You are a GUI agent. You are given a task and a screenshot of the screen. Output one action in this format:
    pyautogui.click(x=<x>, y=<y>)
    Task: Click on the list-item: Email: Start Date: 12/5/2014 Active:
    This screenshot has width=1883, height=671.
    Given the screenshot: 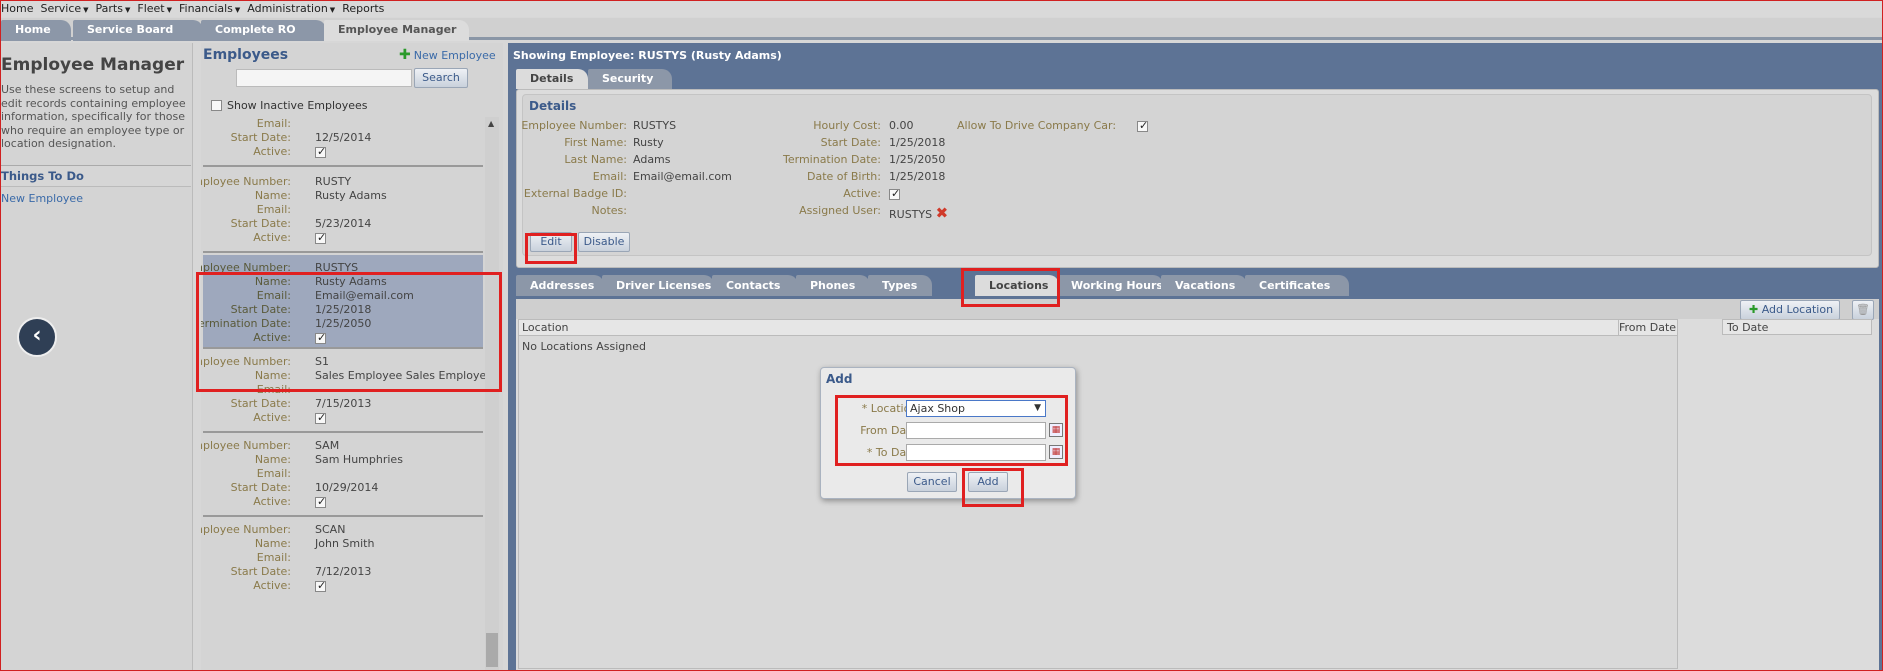 What is the action you would take?
    pyautogui.click(x=343, y=142)
    